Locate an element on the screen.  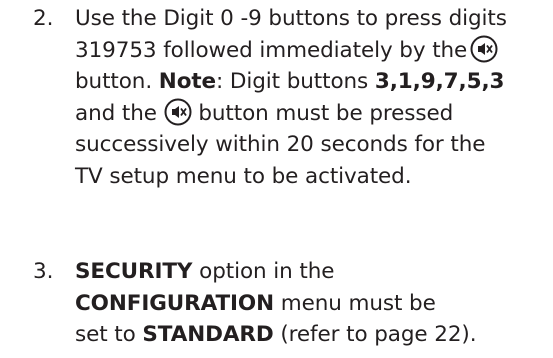
text-line: 319753 followed immediately by the is located at coordinates (314, 51).